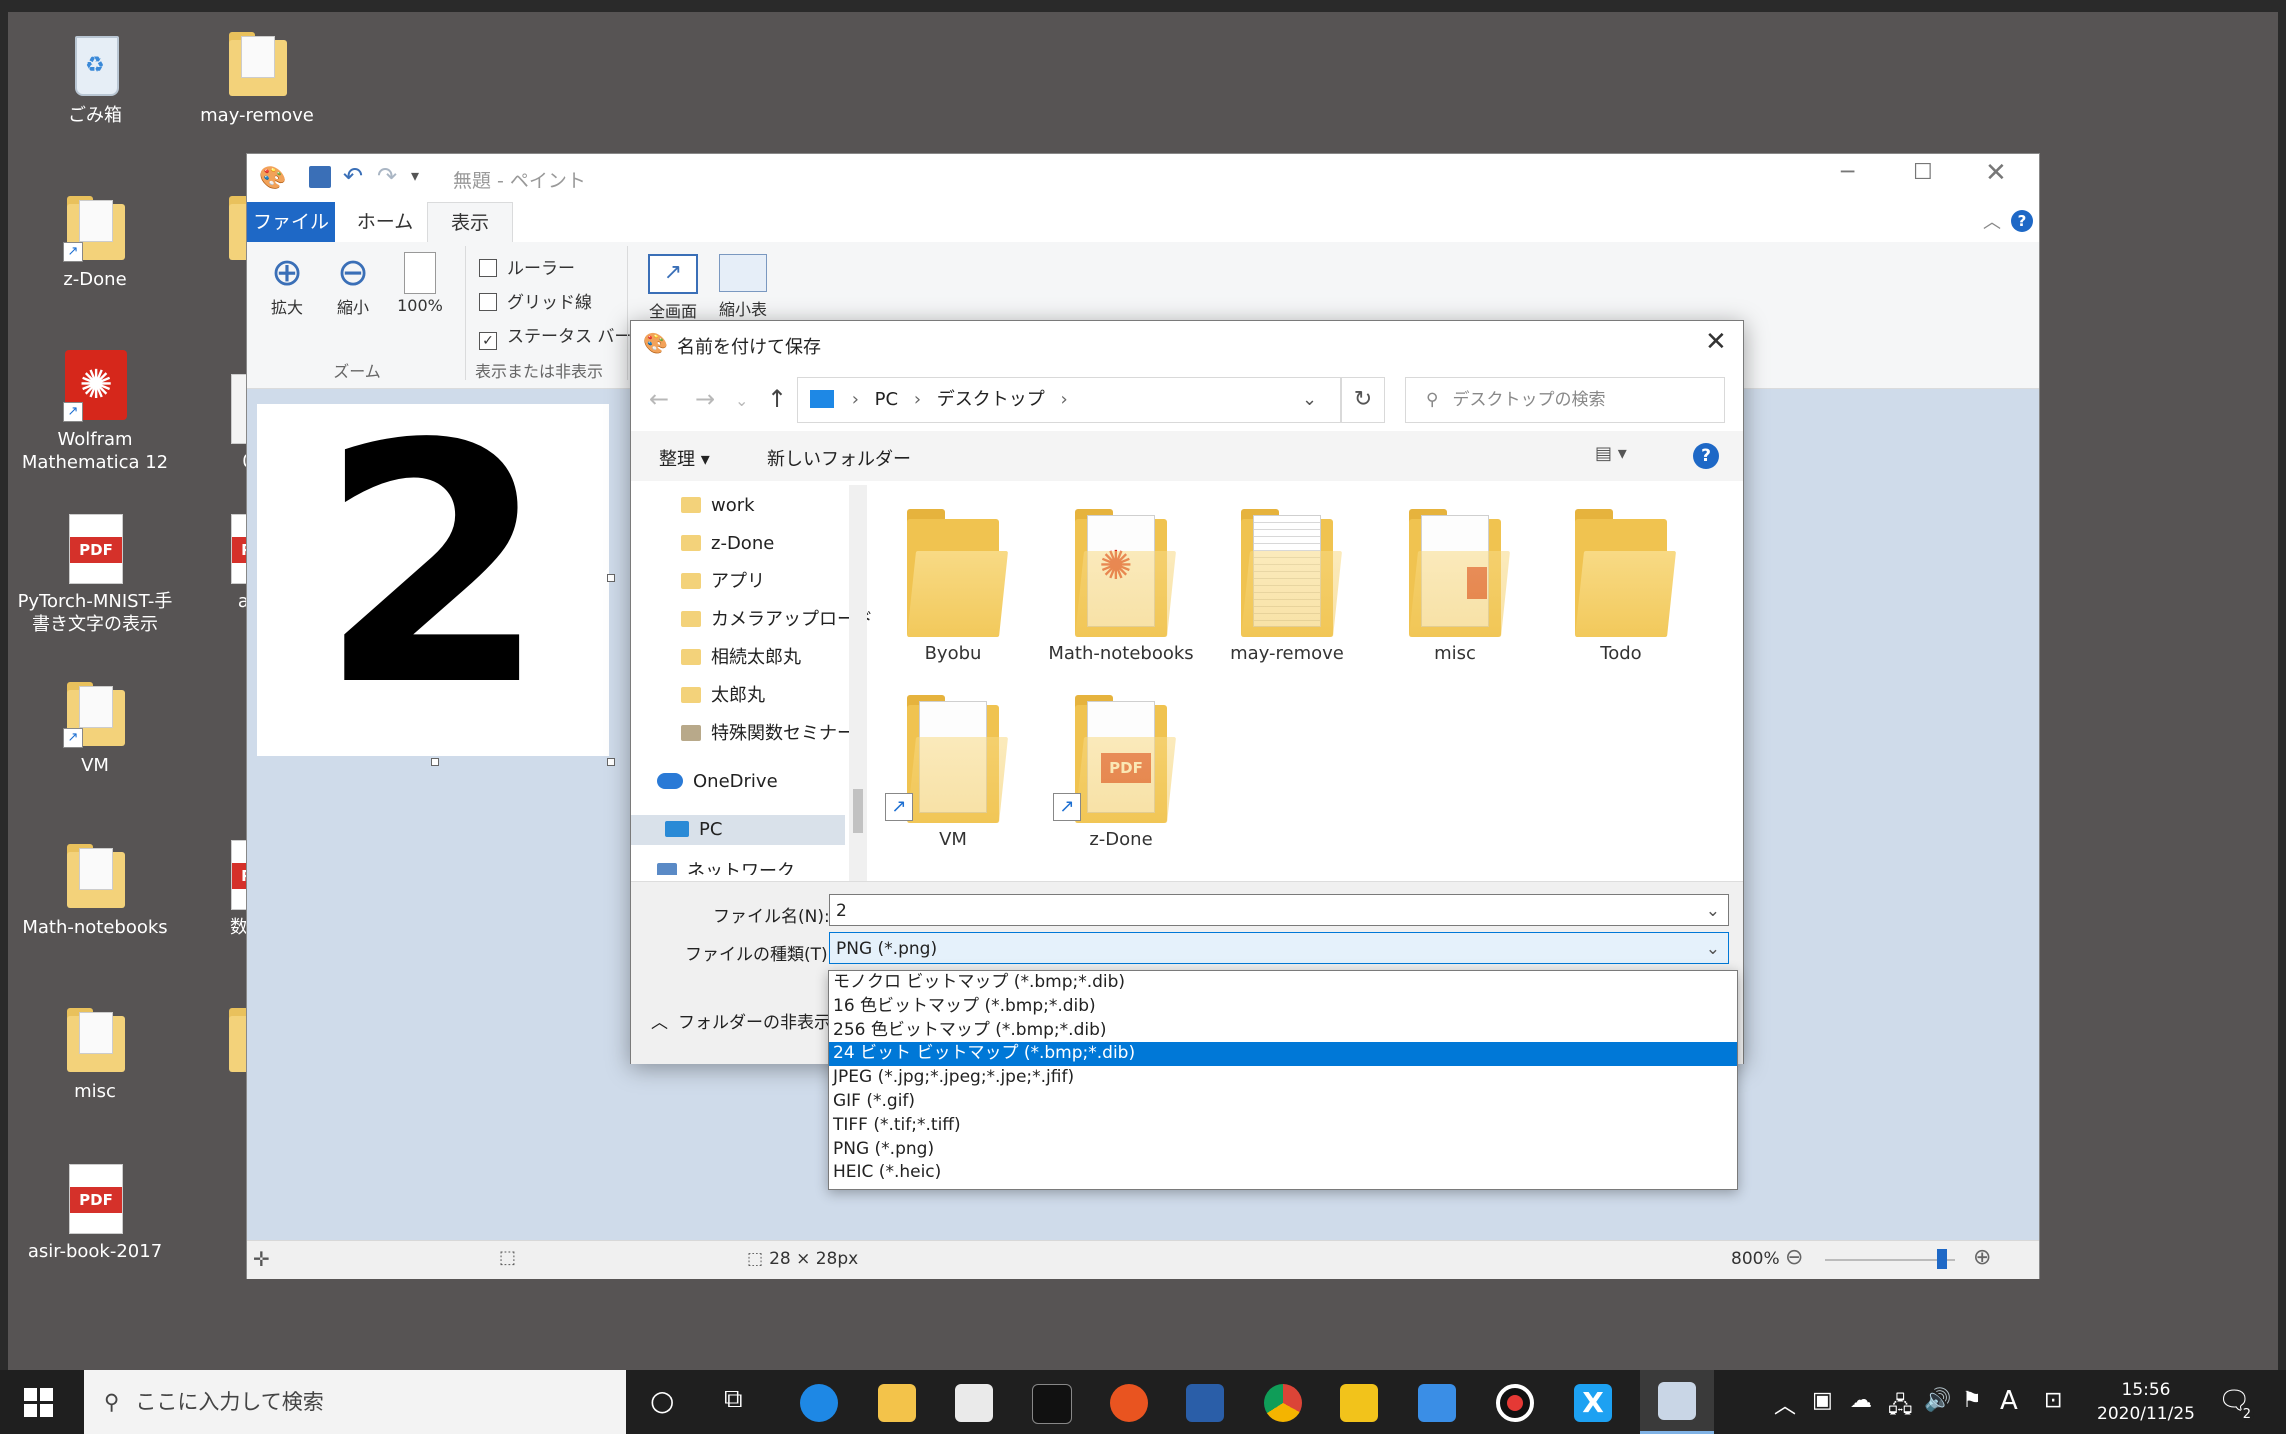  What do you see at coordinates (1205, 1403) in the screenshot?
I see `powershell-icon` at bounding box center [1205, 1403].